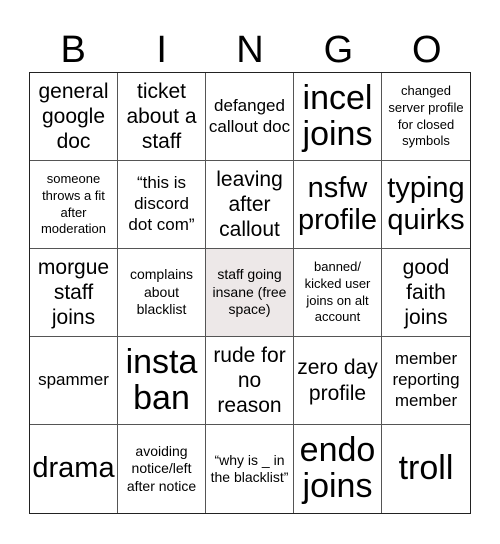 The width and height of the screenshot is (500, 544). Describe the element at coordinates (73, 50) in the screenshot. I see `header-letter-b: B` at that location.